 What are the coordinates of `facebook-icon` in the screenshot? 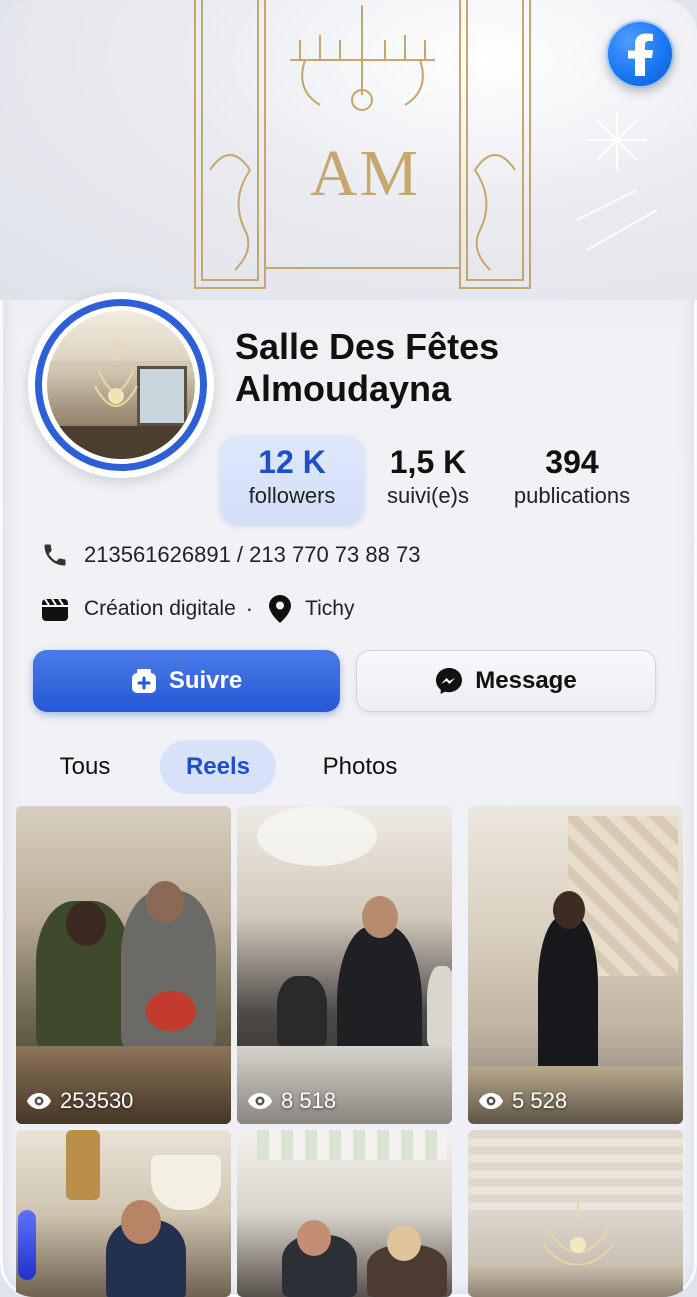 It's located at (640, 54).